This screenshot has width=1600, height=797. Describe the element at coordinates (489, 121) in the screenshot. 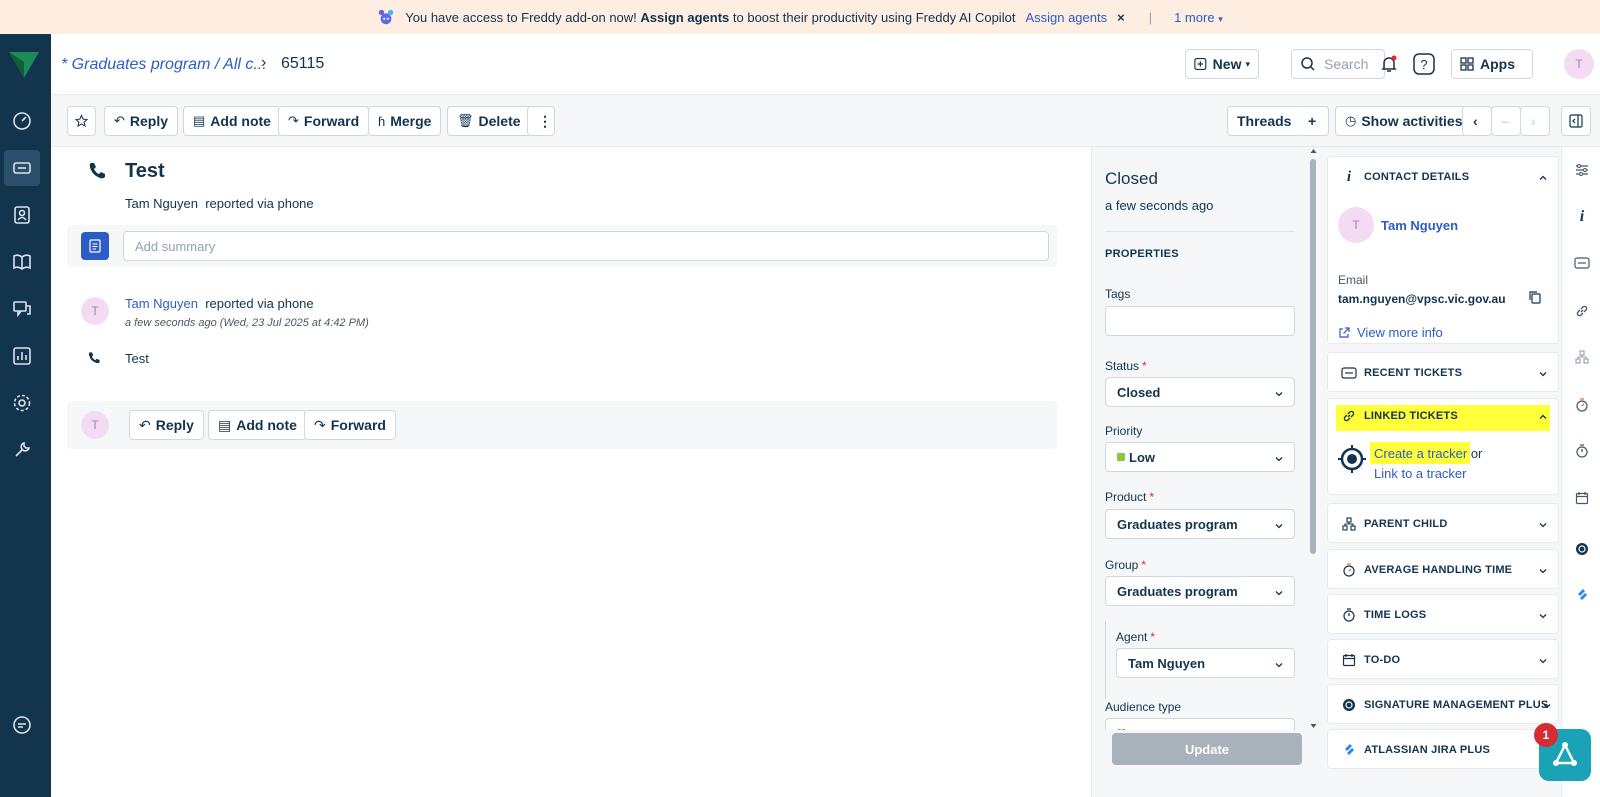

I see `delete-button: 🗑 Delete` at that location.